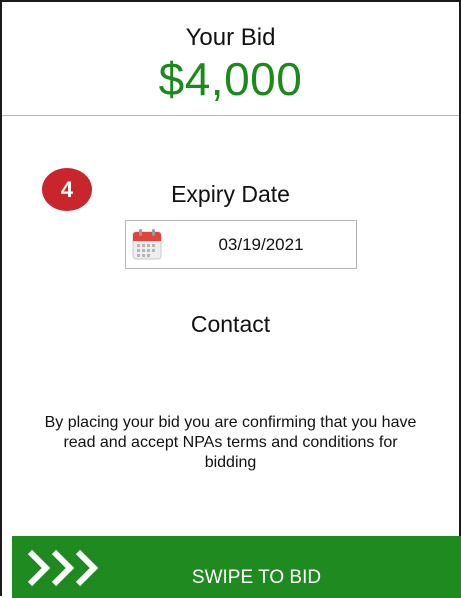  What do you see at coordinates (261, 244) in the screenshot?
I see `expiry-date-value: 03/19/2021` at bounding box center [261, 244].